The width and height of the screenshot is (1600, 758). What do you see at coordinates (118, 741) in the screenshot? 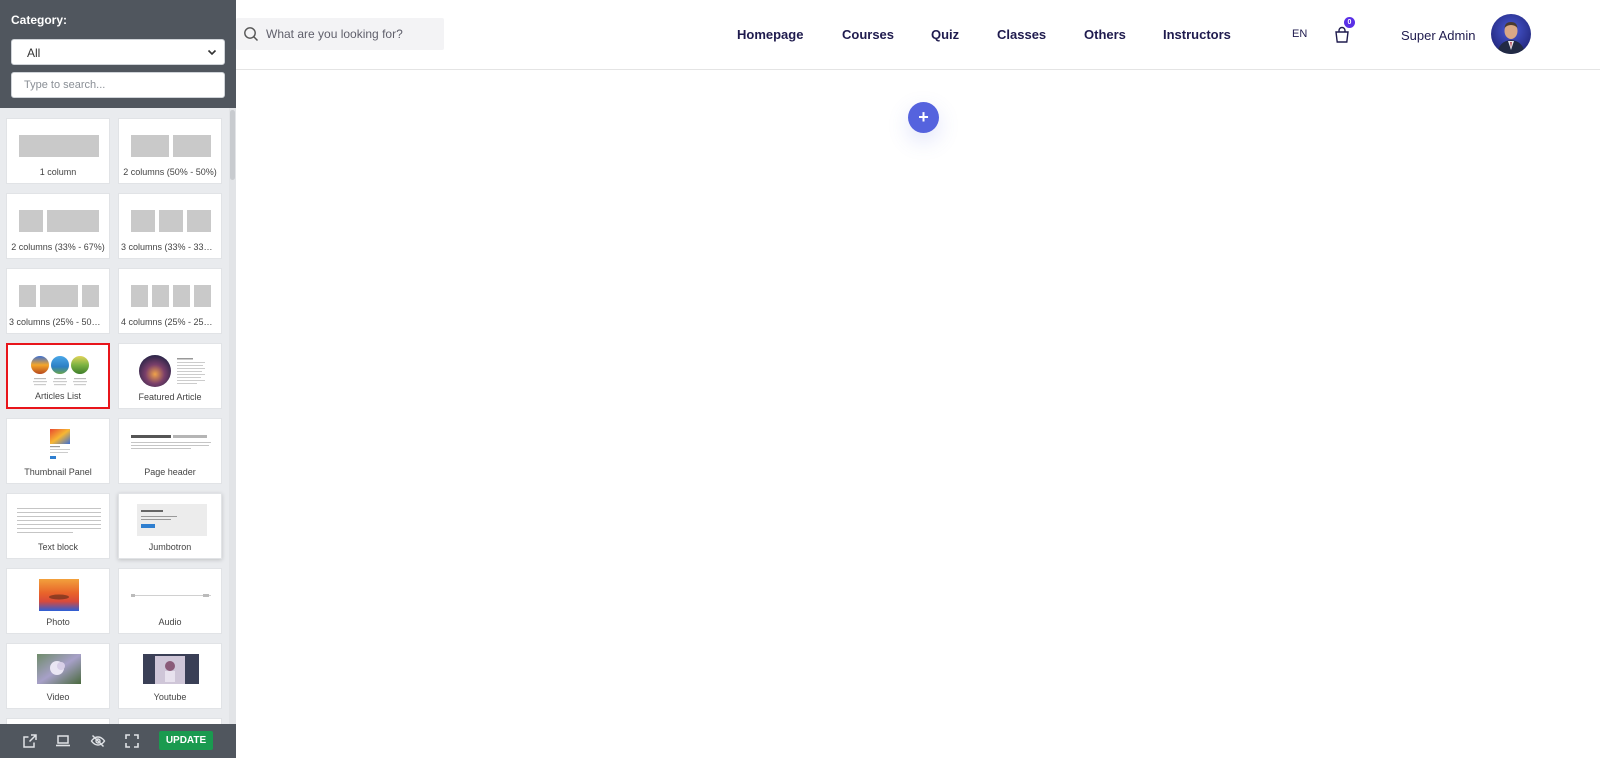
I see `sidebar-footer: UPDATE` at bounding box center [118, 741].